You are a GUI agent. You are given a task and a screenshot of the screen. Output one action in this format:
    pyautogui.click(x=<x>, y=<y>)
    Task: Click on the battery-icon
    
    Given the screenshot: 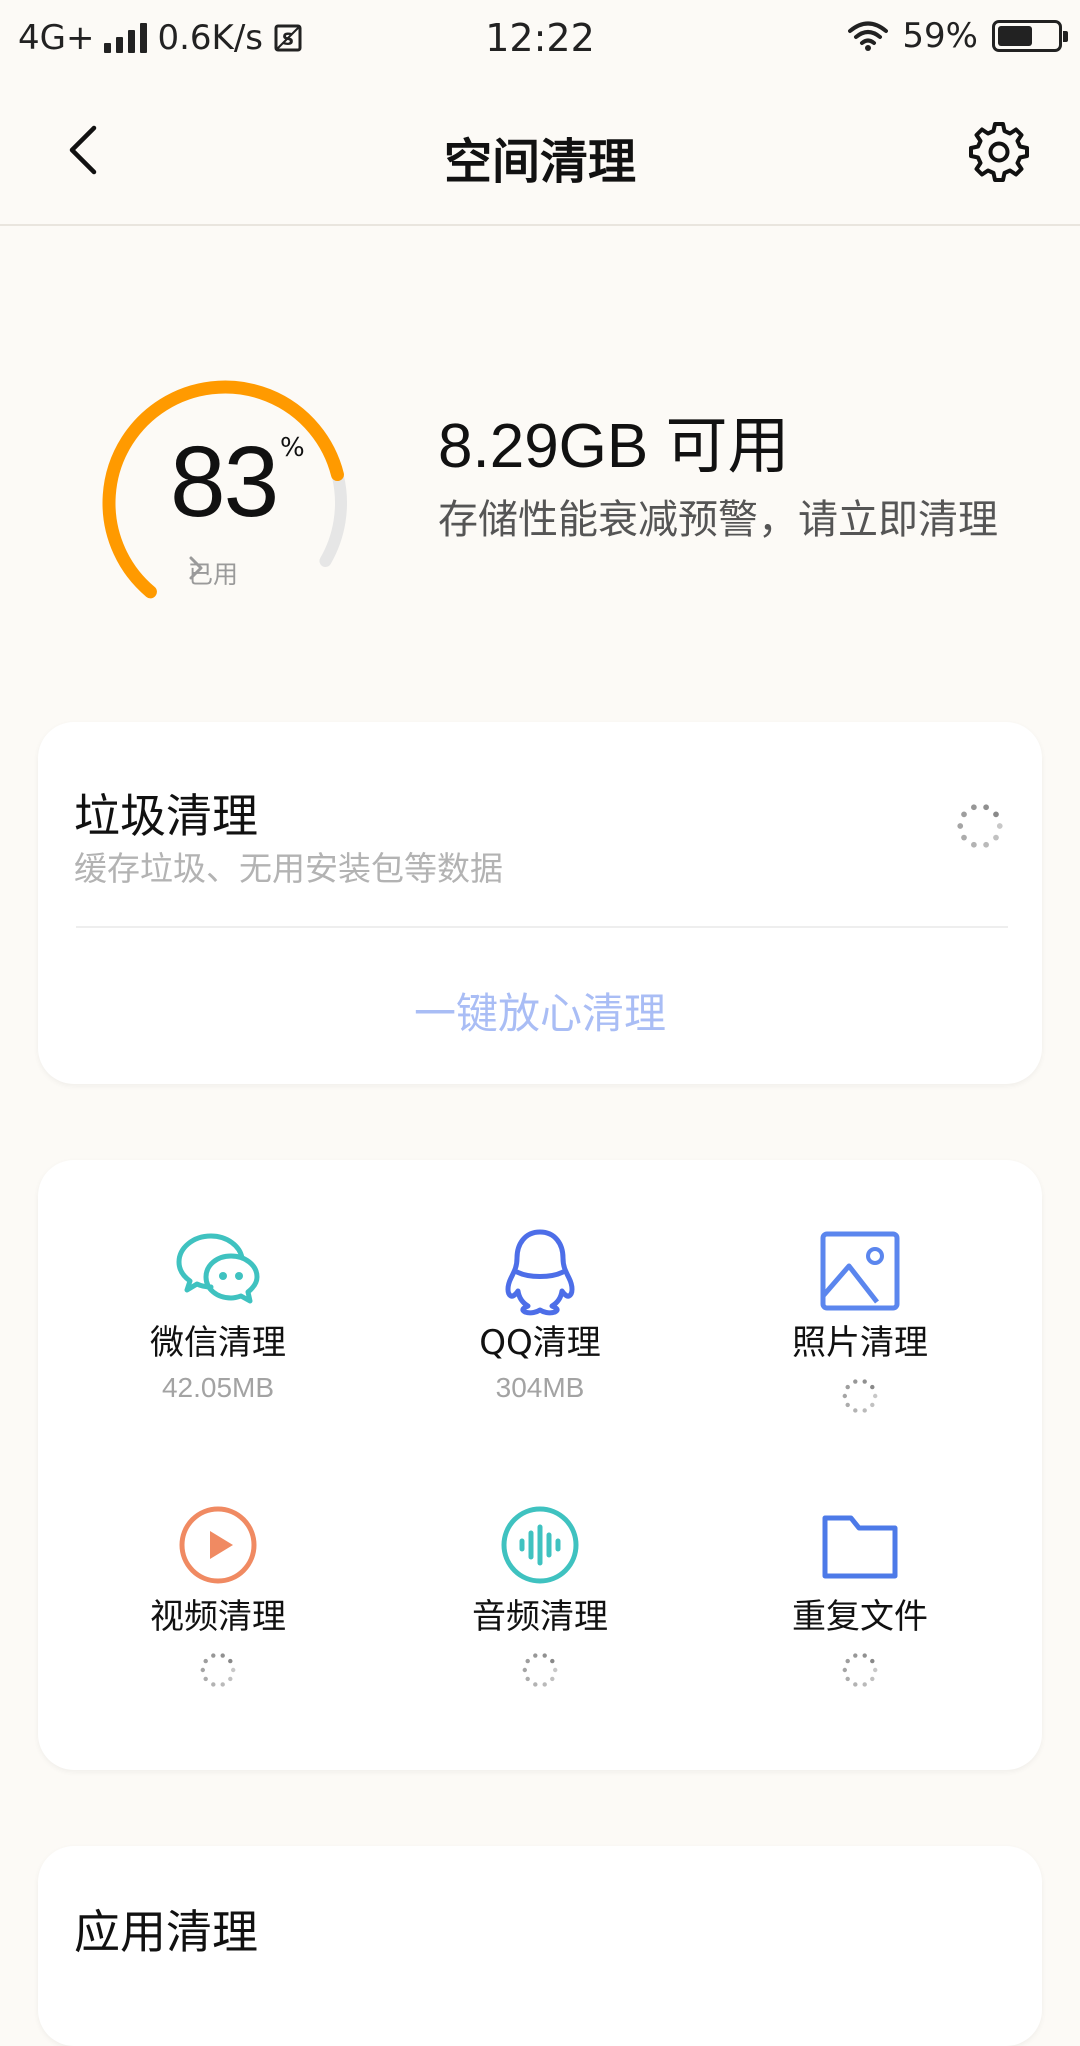 What is the action you would take?
    pyautogui.click(x=1030, y=36)
    